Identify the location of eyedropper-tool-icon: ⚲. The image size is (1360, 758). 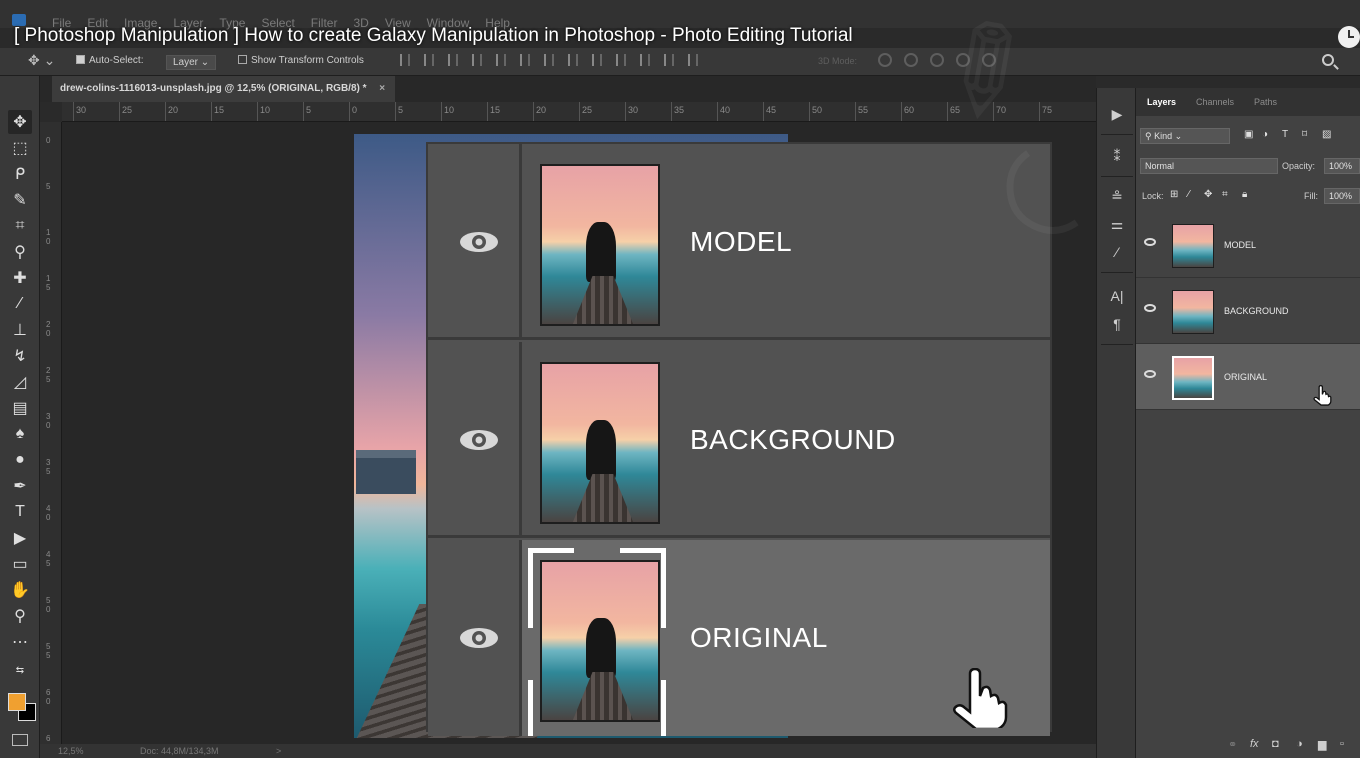
(20, 252).